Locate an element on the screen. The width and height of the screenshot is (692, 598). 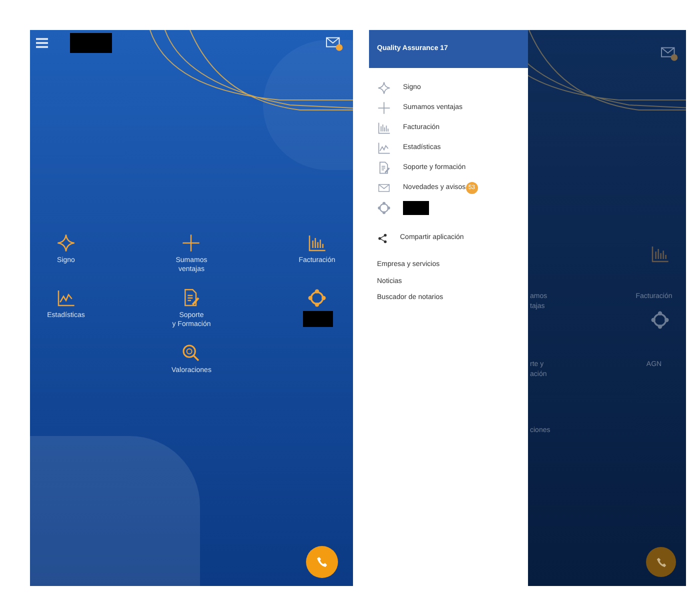
call-button is located at coordinates (322, 562).